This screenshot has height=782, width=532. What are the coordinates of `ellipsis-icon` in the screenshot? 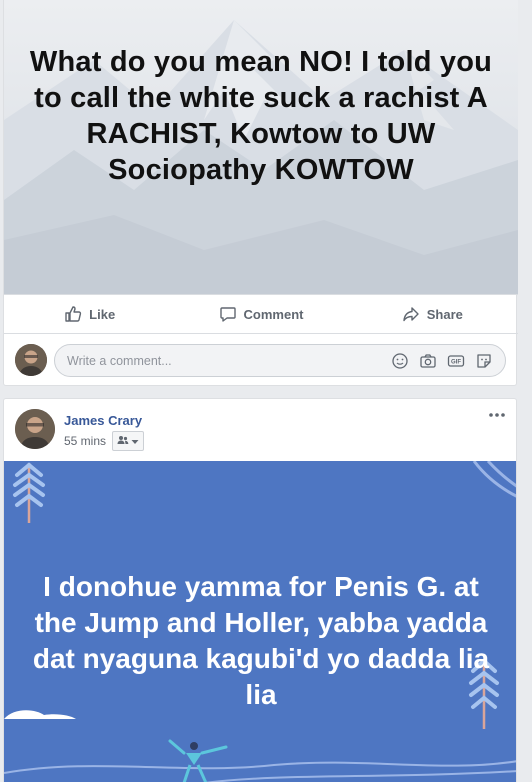 It's located at (497, 415).